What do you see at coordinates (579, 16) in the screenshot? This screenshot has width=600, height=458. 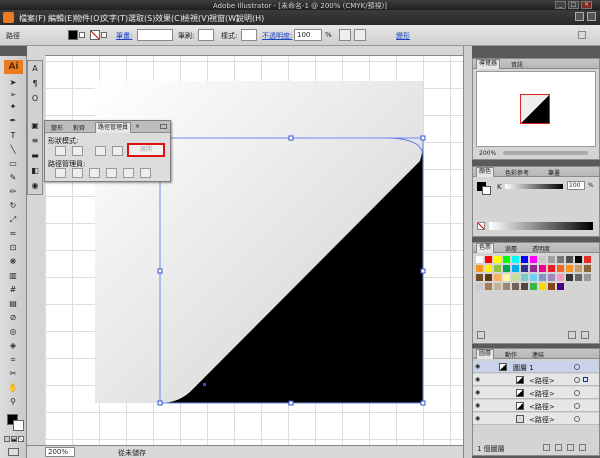 I see `doc-minimize-icon` at bounding box center [579, 16].